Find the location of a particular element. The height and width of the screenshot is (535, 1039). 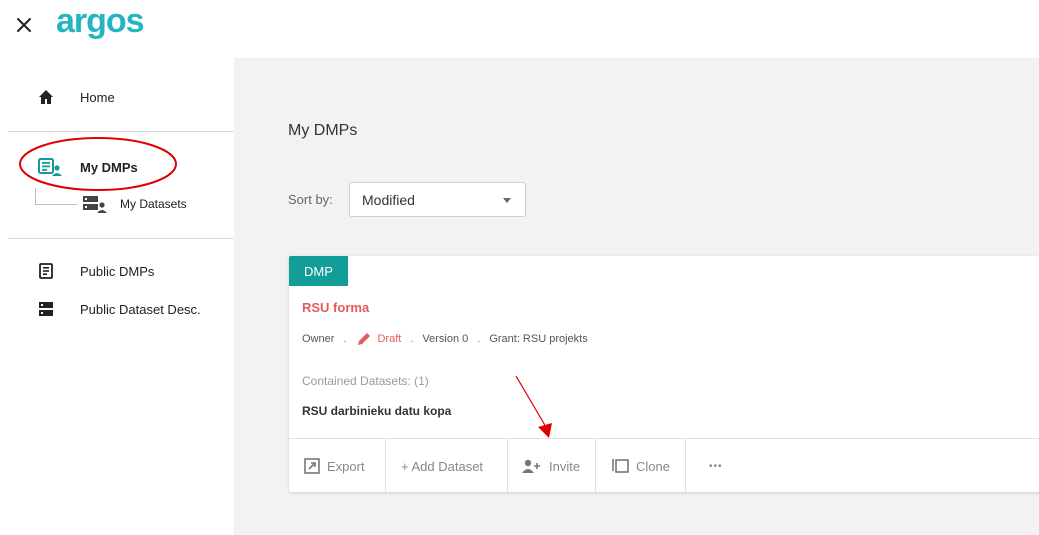

sidebar-item-my-dmps: My DMPs is located at coordinates (117, 167).